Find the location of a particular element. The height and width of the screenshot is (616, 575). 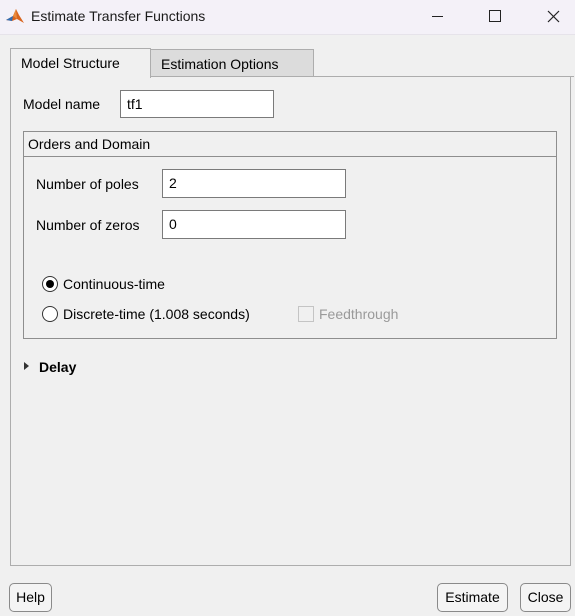

tab-estimation-options: Estimation Options is located at coordinates (232, 63).